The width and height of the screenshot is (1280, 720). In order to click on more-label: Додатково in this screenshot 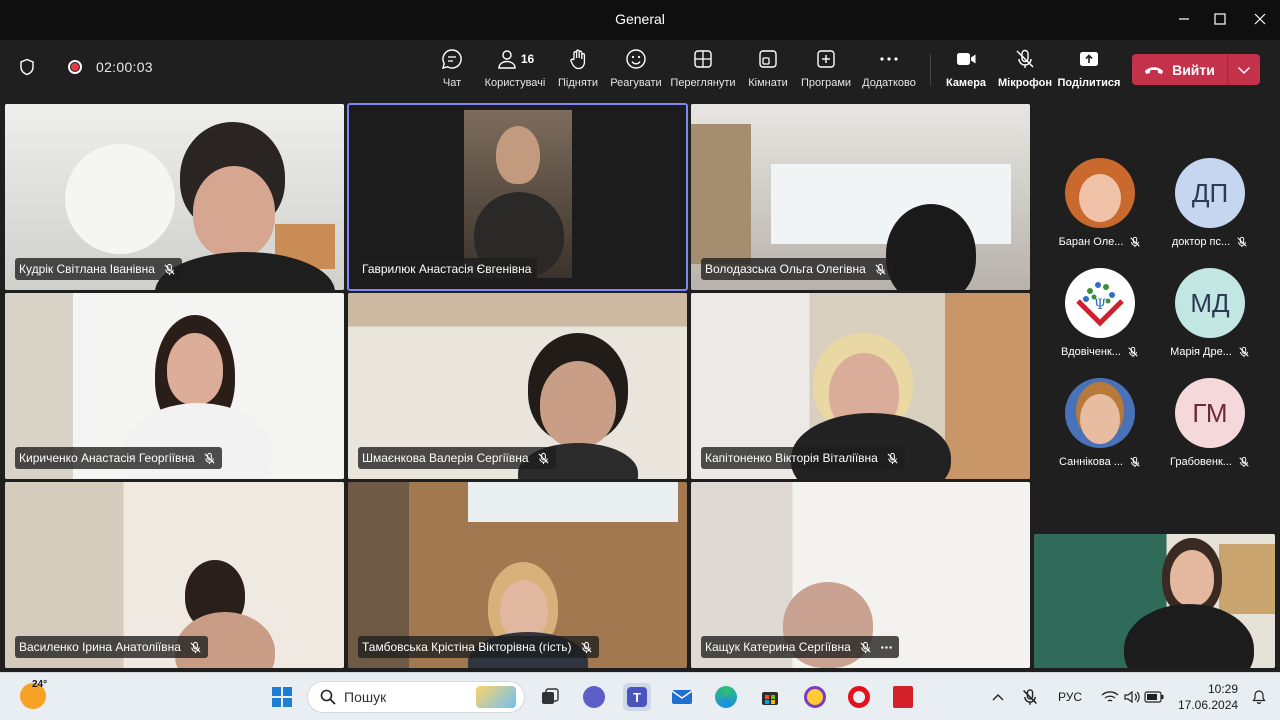, I will do `click(889, 83)`.